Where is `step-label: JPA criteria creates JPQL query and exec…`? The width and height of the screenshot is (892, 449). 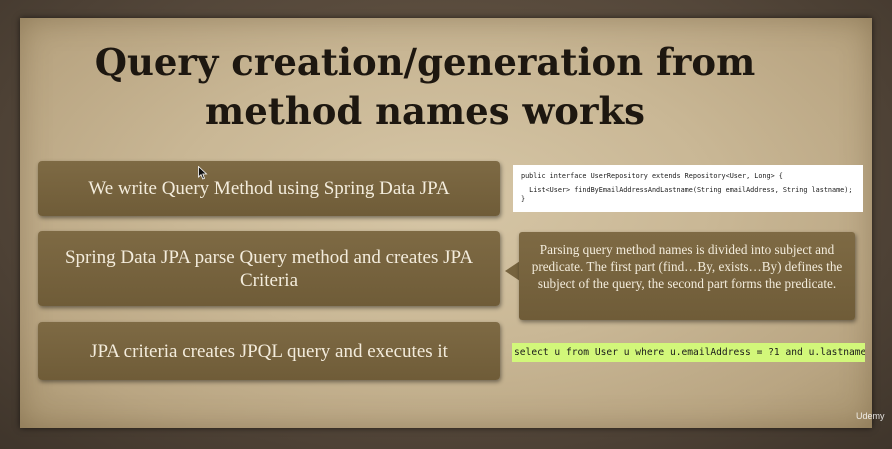 step-label: JPA criteria creates JPQL query and exec… is located at coordinates (269, 351).